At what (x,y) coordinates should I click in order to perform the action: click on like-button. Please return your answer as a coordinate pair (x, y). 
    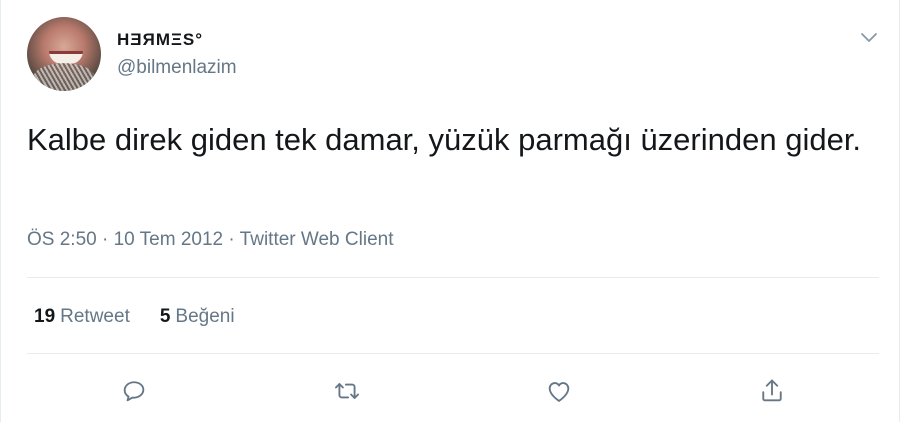
    Looking at the image, I should click on (559, 391).